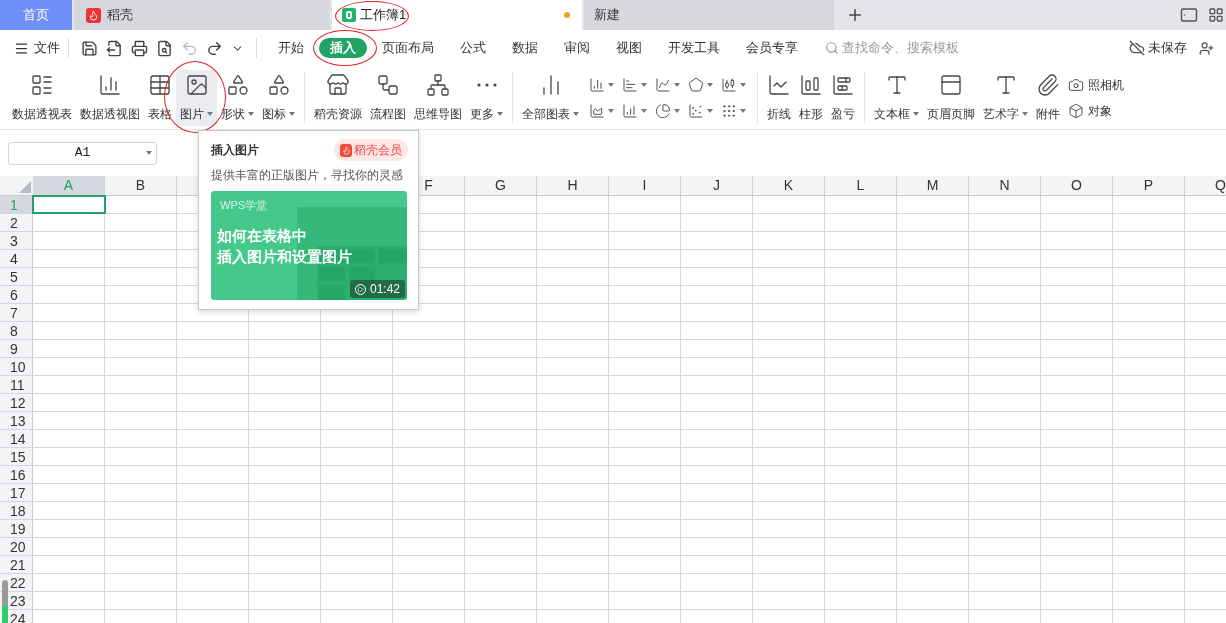 The width and height of the screenshot is (1226, 623). I want to click on ribbon-button: 图标, so click(278, 97).